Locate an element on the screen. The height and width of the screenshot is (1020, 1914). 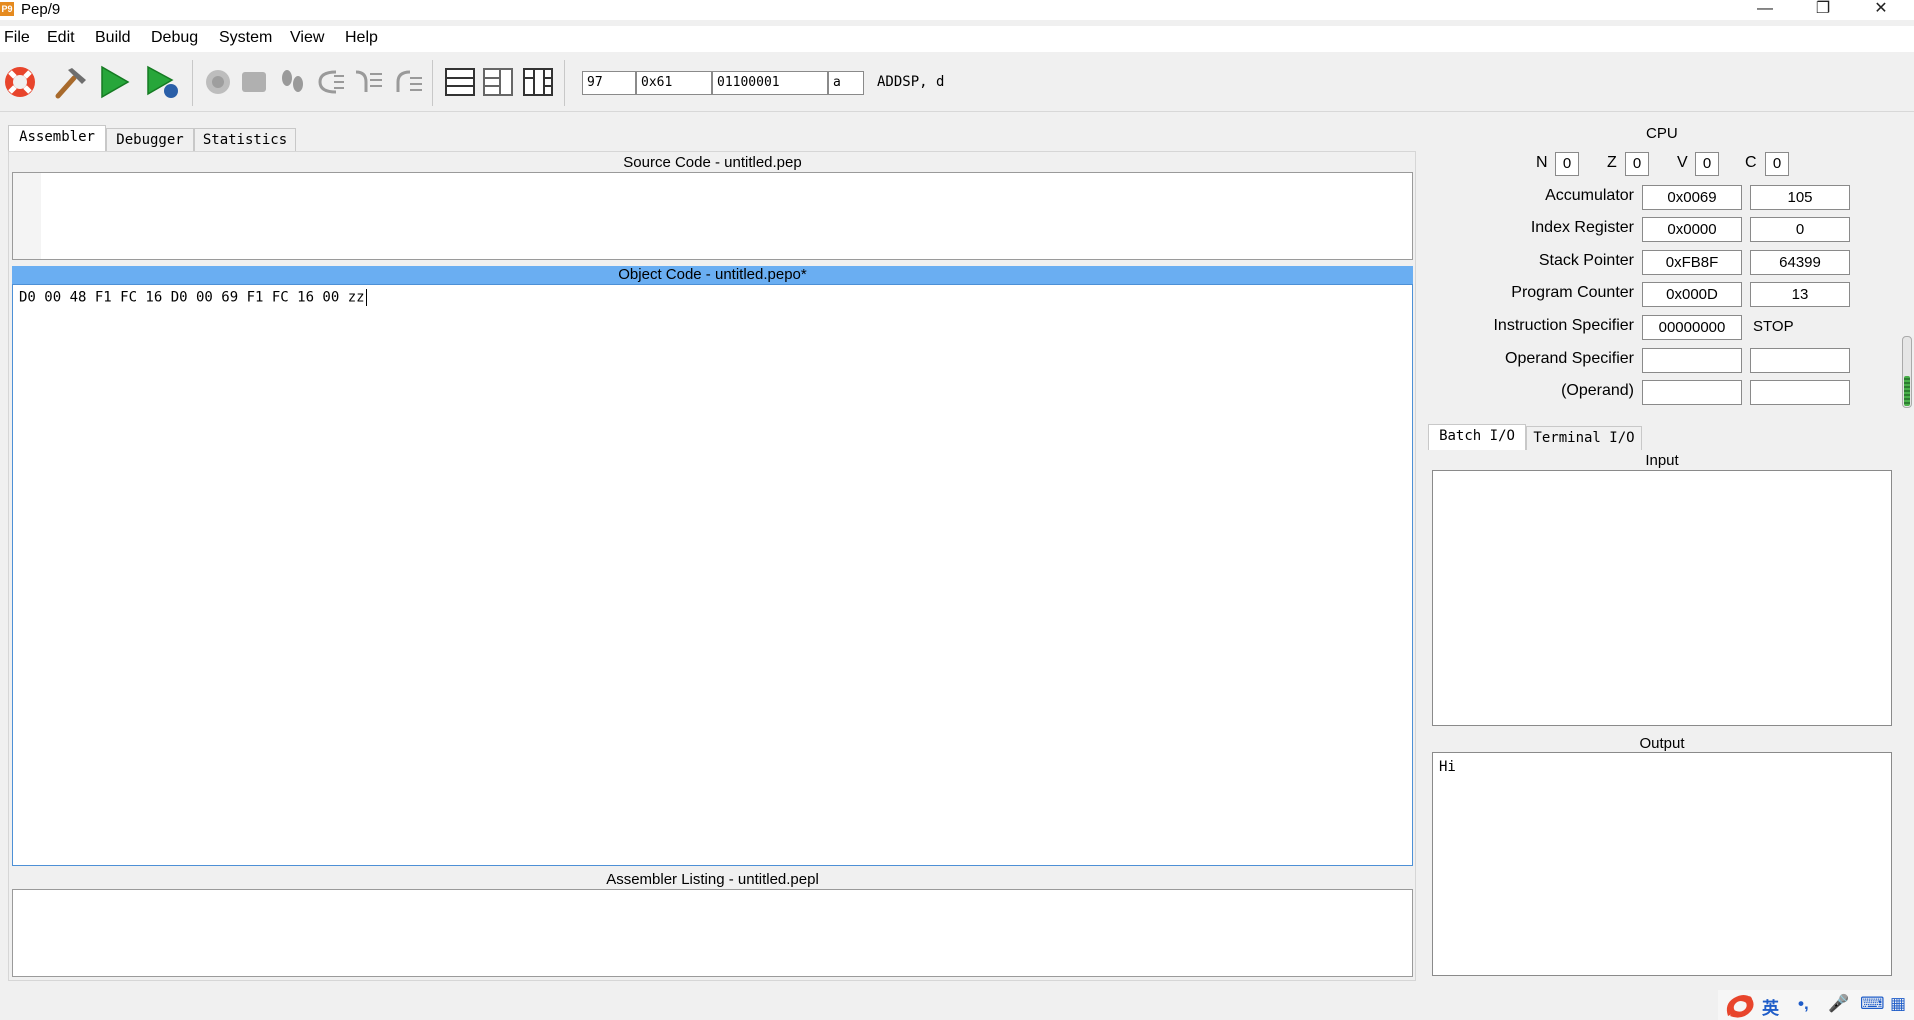
object-code-title: Object Code - untitled.pepo* is located at coordinates (712, 275).